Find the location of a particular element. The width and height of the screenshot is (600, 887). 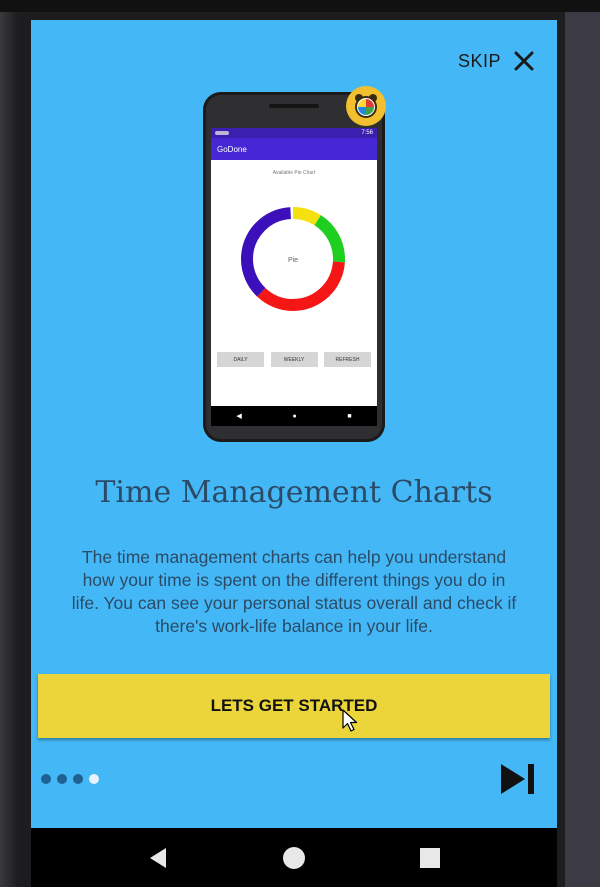

page-title: Time Management Charts is located at coordinates (294, 492).